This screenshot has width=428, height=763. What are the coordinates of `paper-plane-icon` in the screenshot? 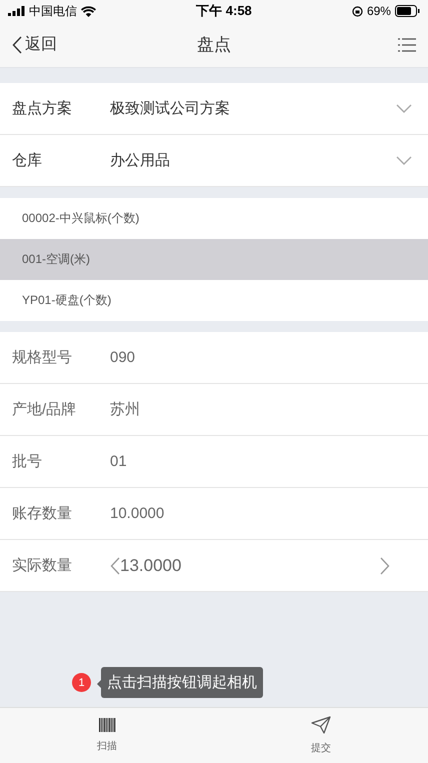 It's located at (321, 725).